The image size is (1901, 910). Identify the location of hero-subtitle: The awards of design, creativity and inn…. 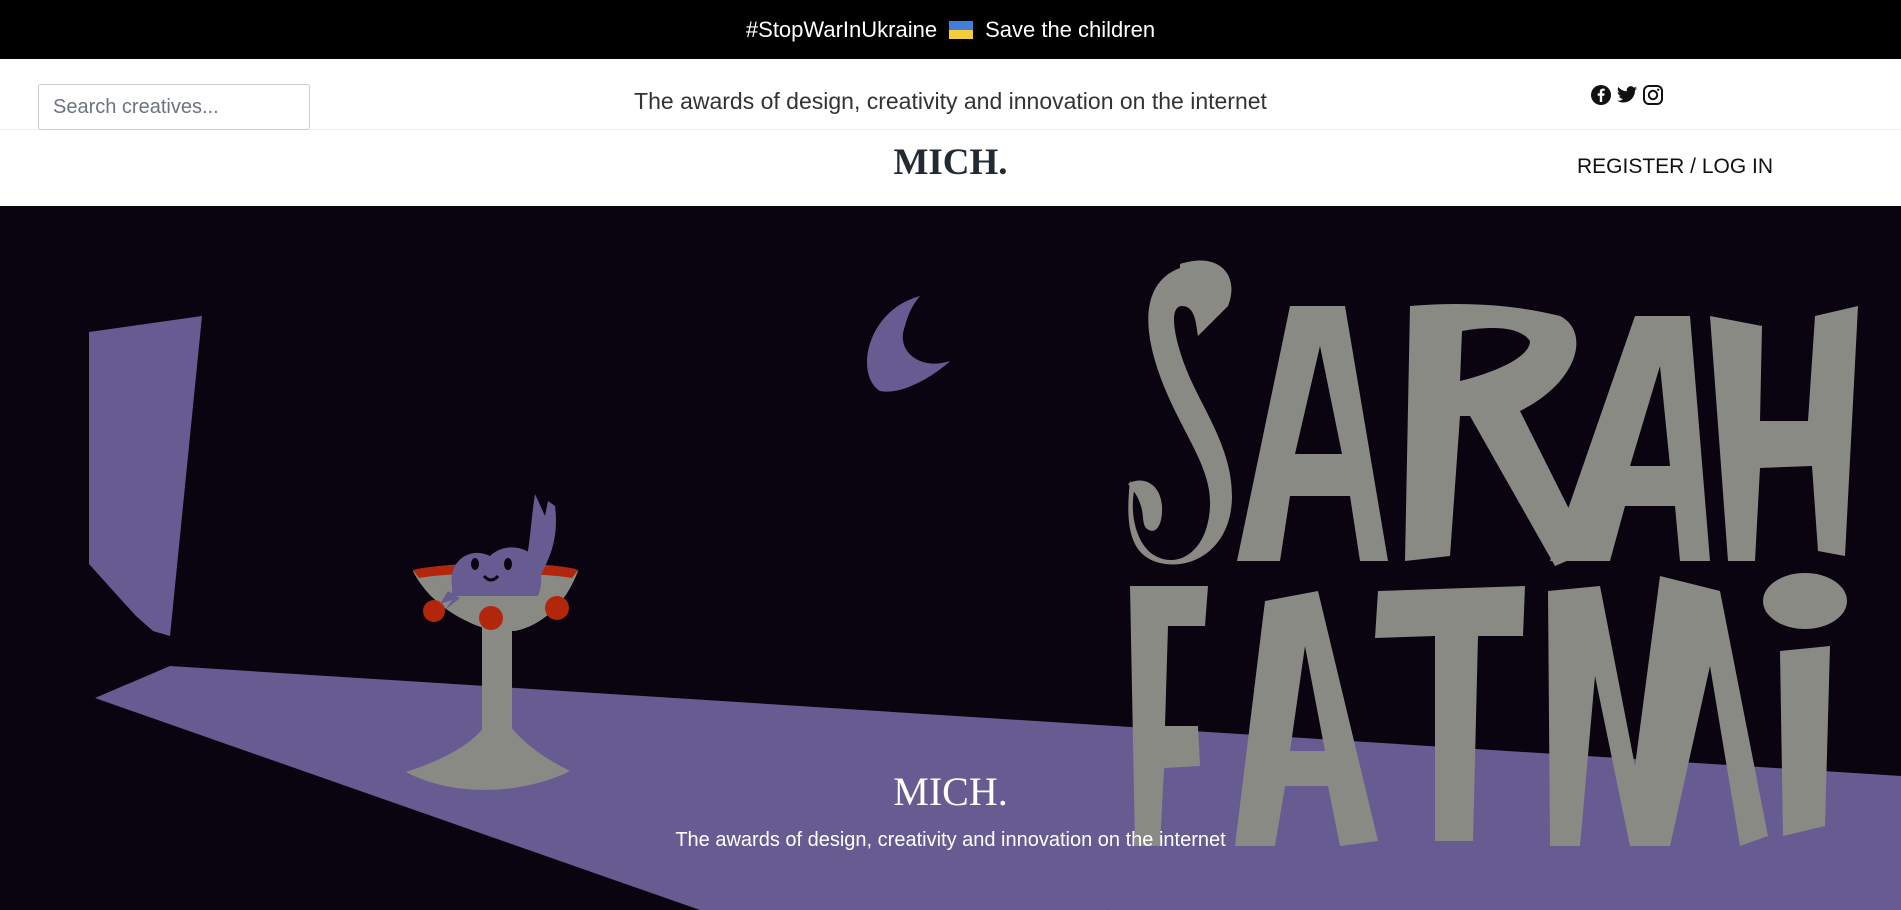
(950, 840).